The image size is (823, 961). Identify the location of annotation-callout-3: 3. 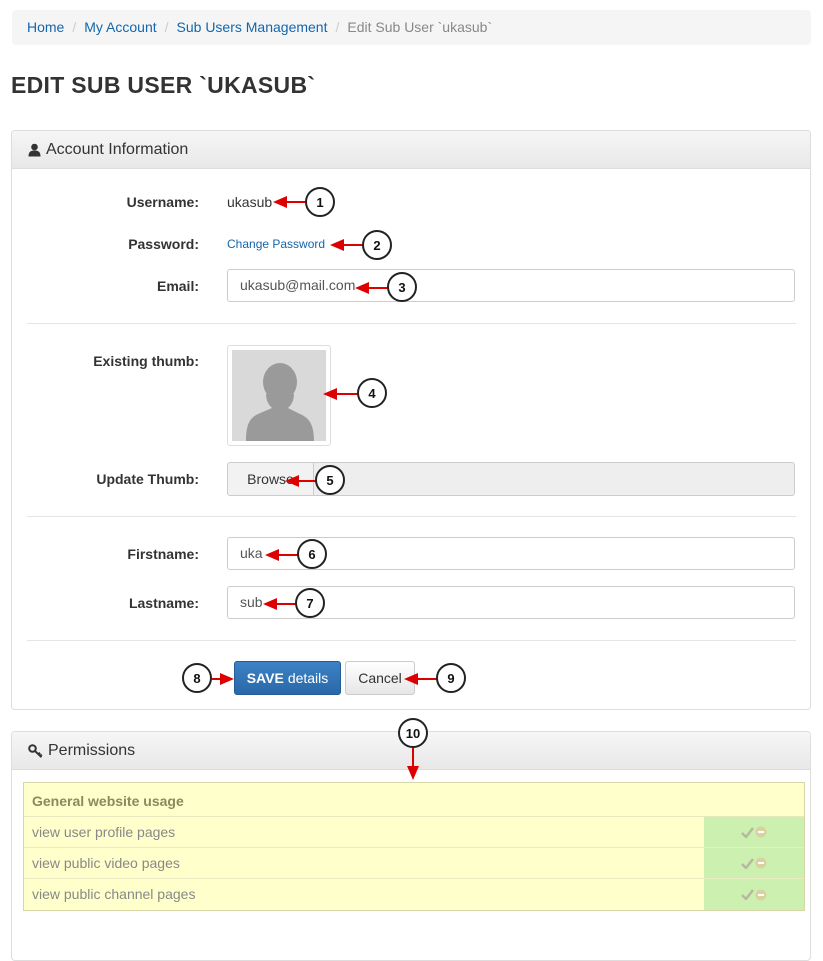
(402, 287).